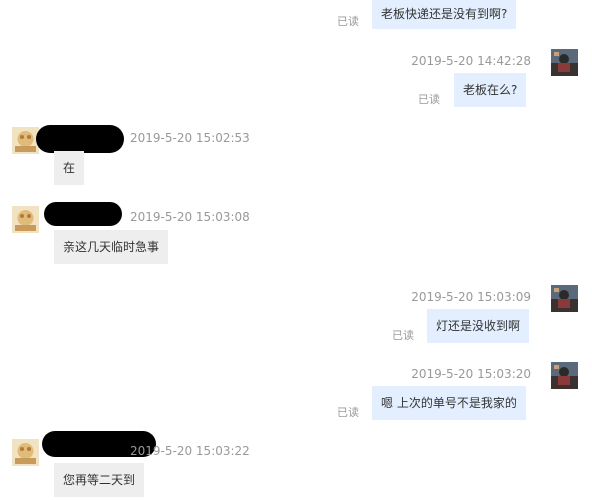 The height and width of the screenshot is (500, 592). I want to click on incoming-message-bubble: 您再等二天到, so click(99, 480).